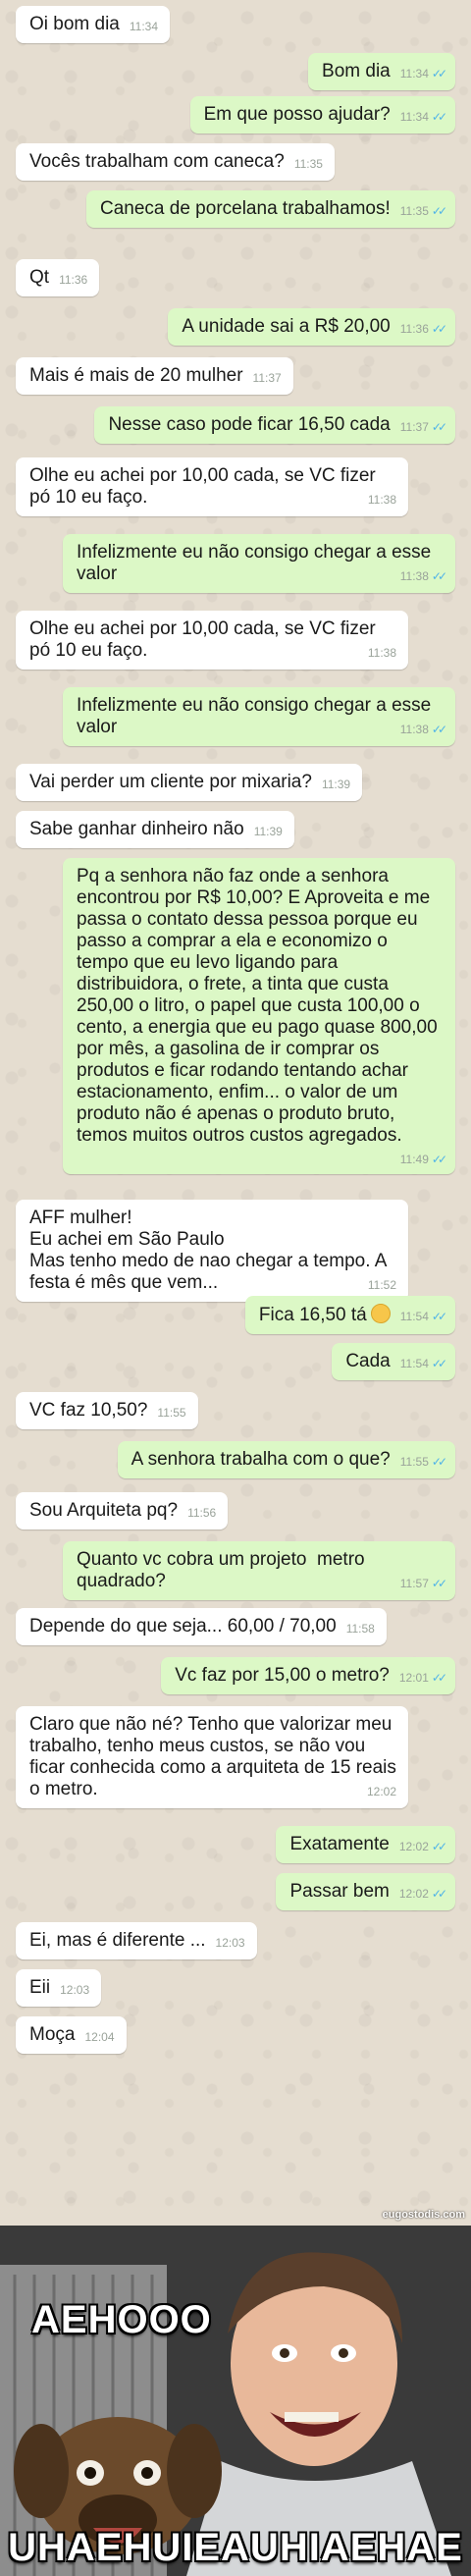 This screenshot has width=471, height=2576. What do you see at coordinates (235, 2035) in the screenshot?
I see `incoming-message-row: Moça 12:04` at bounding box center [235, 2035].